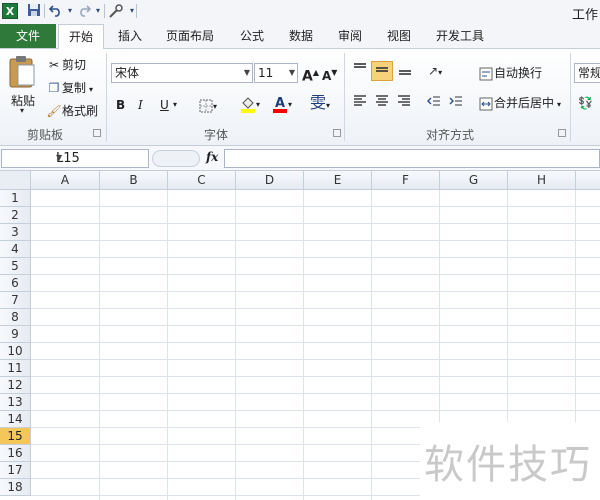  I want to click on font-launcher-icon, so click(337, 133).